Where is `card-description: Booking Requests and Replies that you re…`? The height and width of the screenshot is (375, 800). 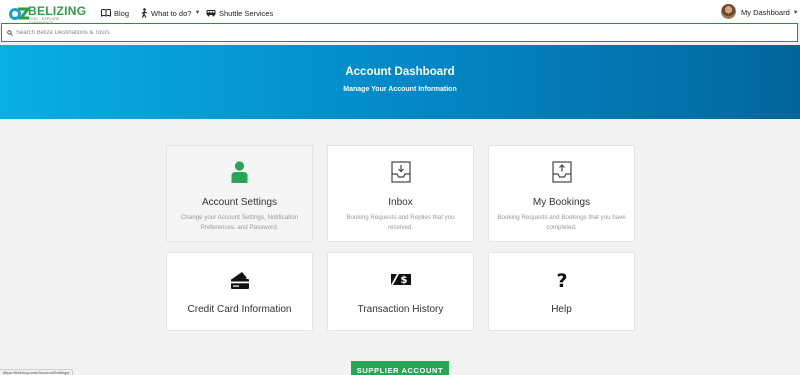
card-description: Booking Requests and Replies that you re… is located at coordinates (400, 222).